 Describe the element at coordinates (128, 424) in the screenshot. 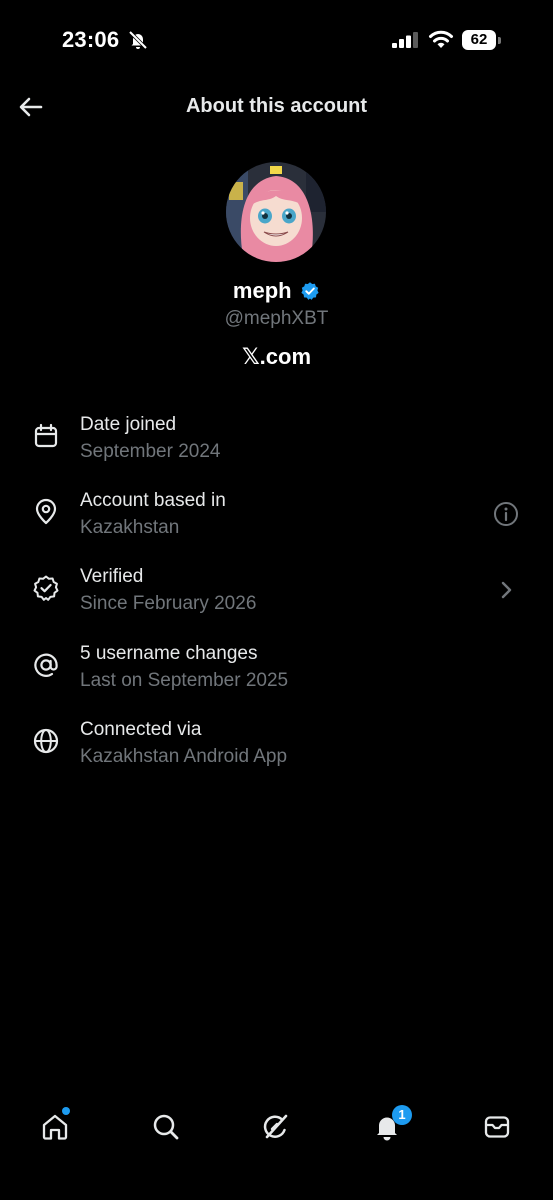

I see `date-joined-title: Date joined` at that location.